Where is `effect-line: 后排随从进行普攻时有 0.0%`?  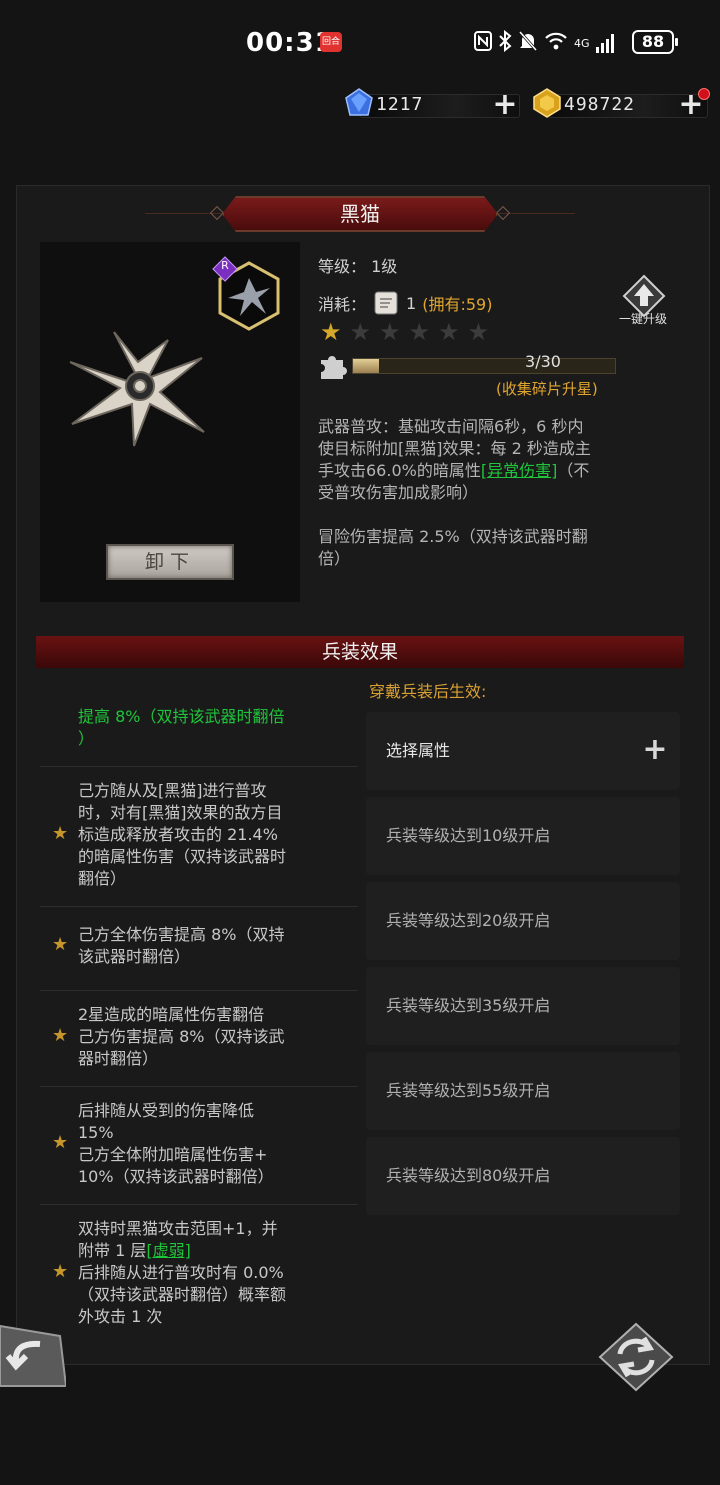 effect-line: 后排随从进行普攻时有 0.0% is located at coordinates (181, 1272).